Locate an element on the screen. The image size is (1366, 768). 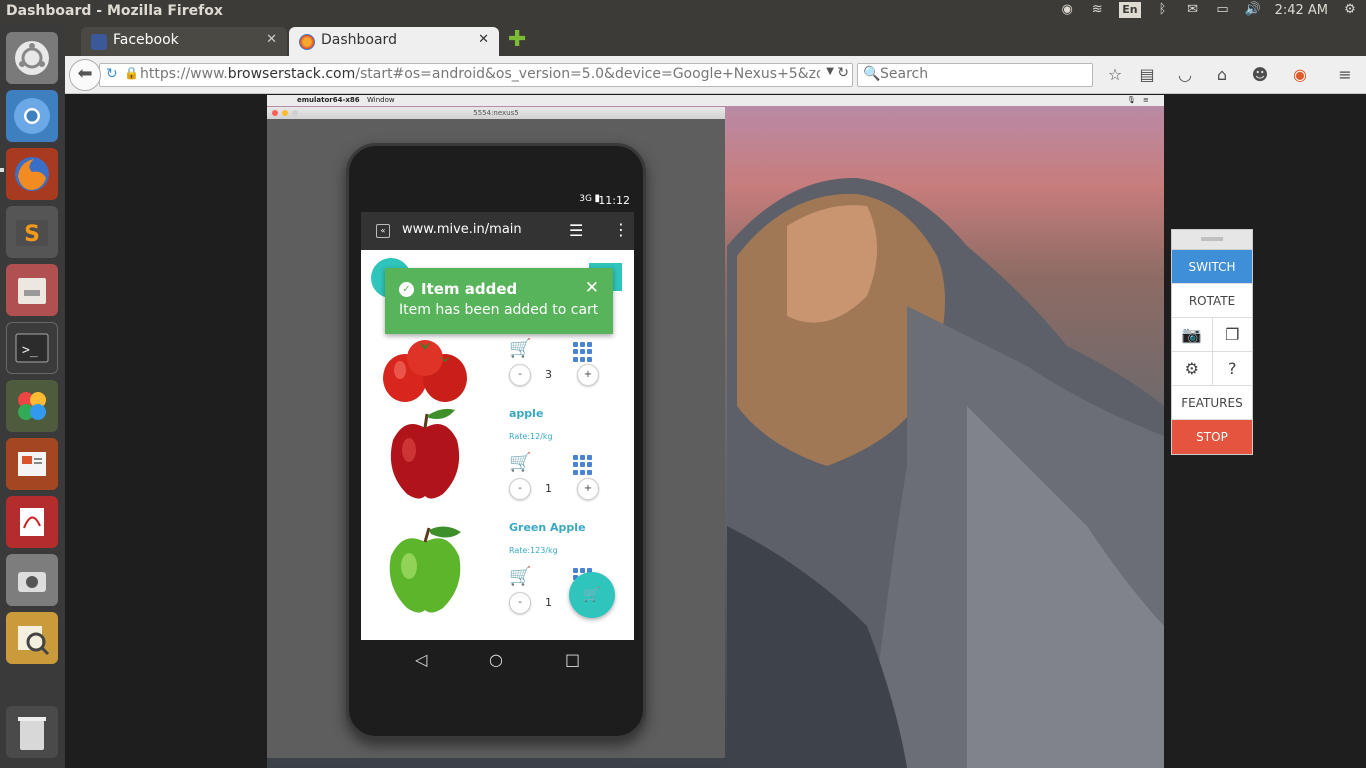
volume-icon: 🔊 is located at coordinates (1253, 10).